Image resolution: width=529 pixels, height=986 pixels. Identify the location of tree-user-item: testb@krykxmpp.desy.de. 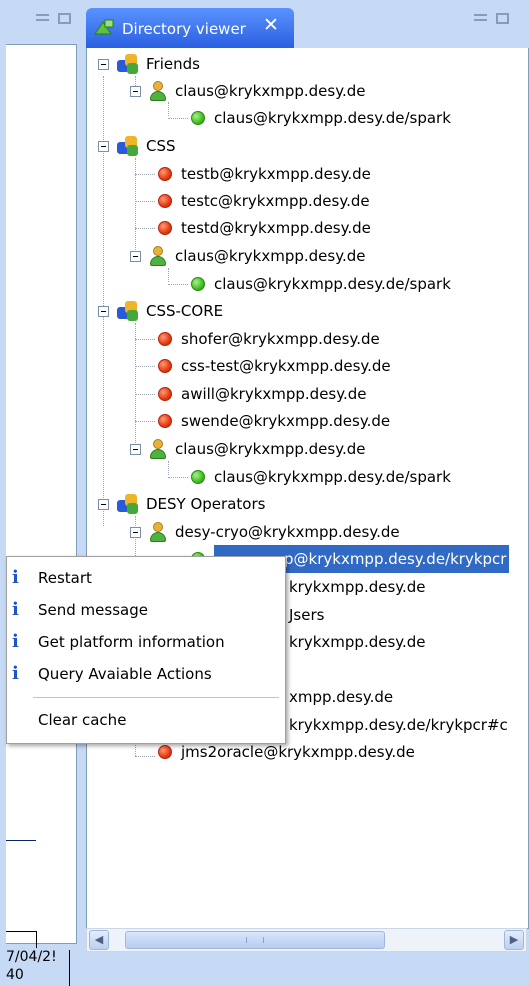
(264, 174).